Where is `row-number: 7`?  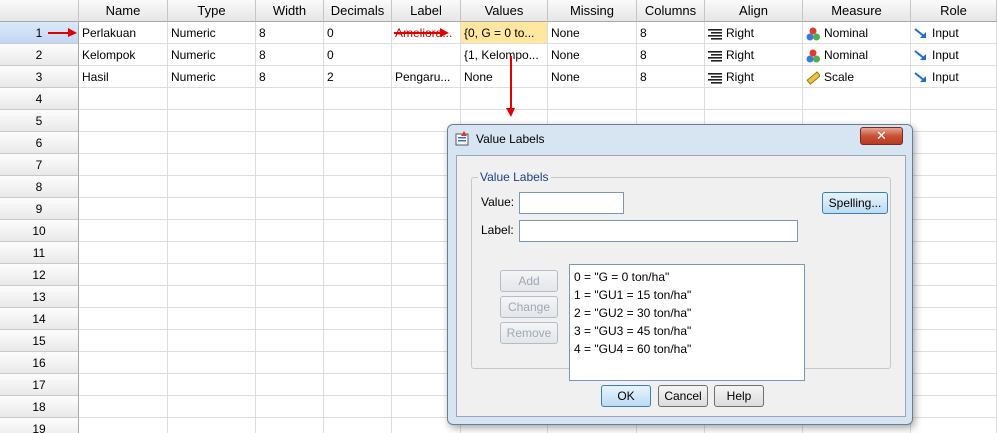 row-number: 7 is located at coordinates (39, 165).